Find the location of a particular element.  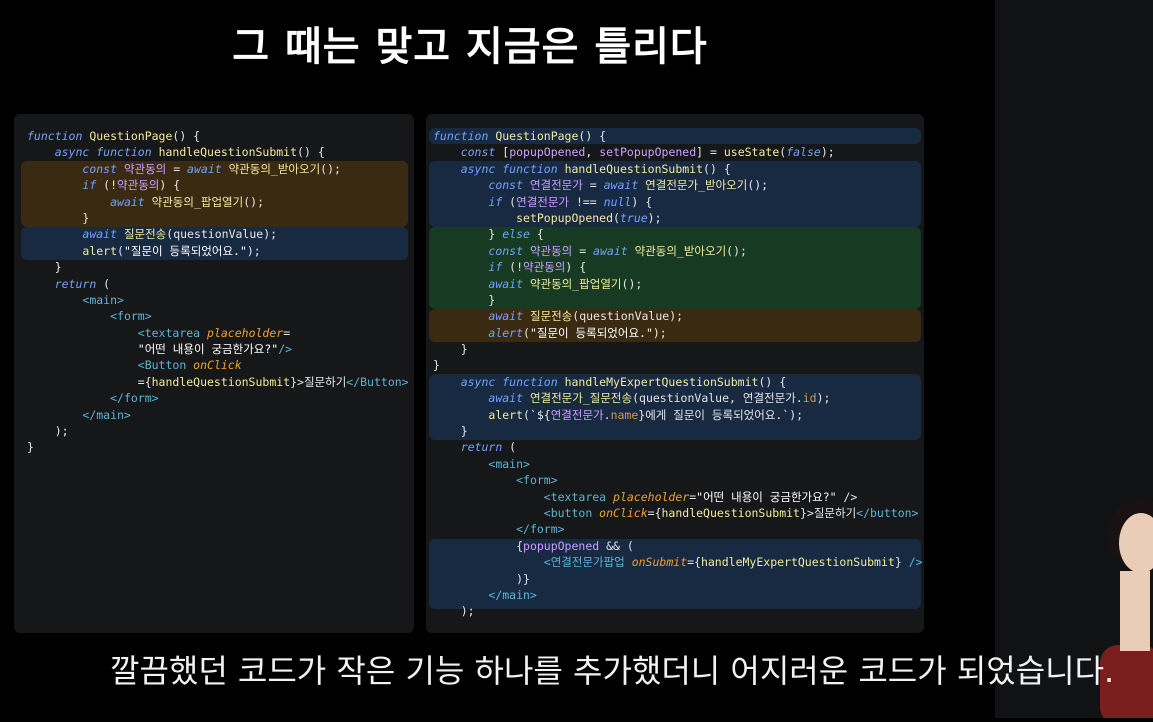

code-token: alert is located at coordinates (506, 332).